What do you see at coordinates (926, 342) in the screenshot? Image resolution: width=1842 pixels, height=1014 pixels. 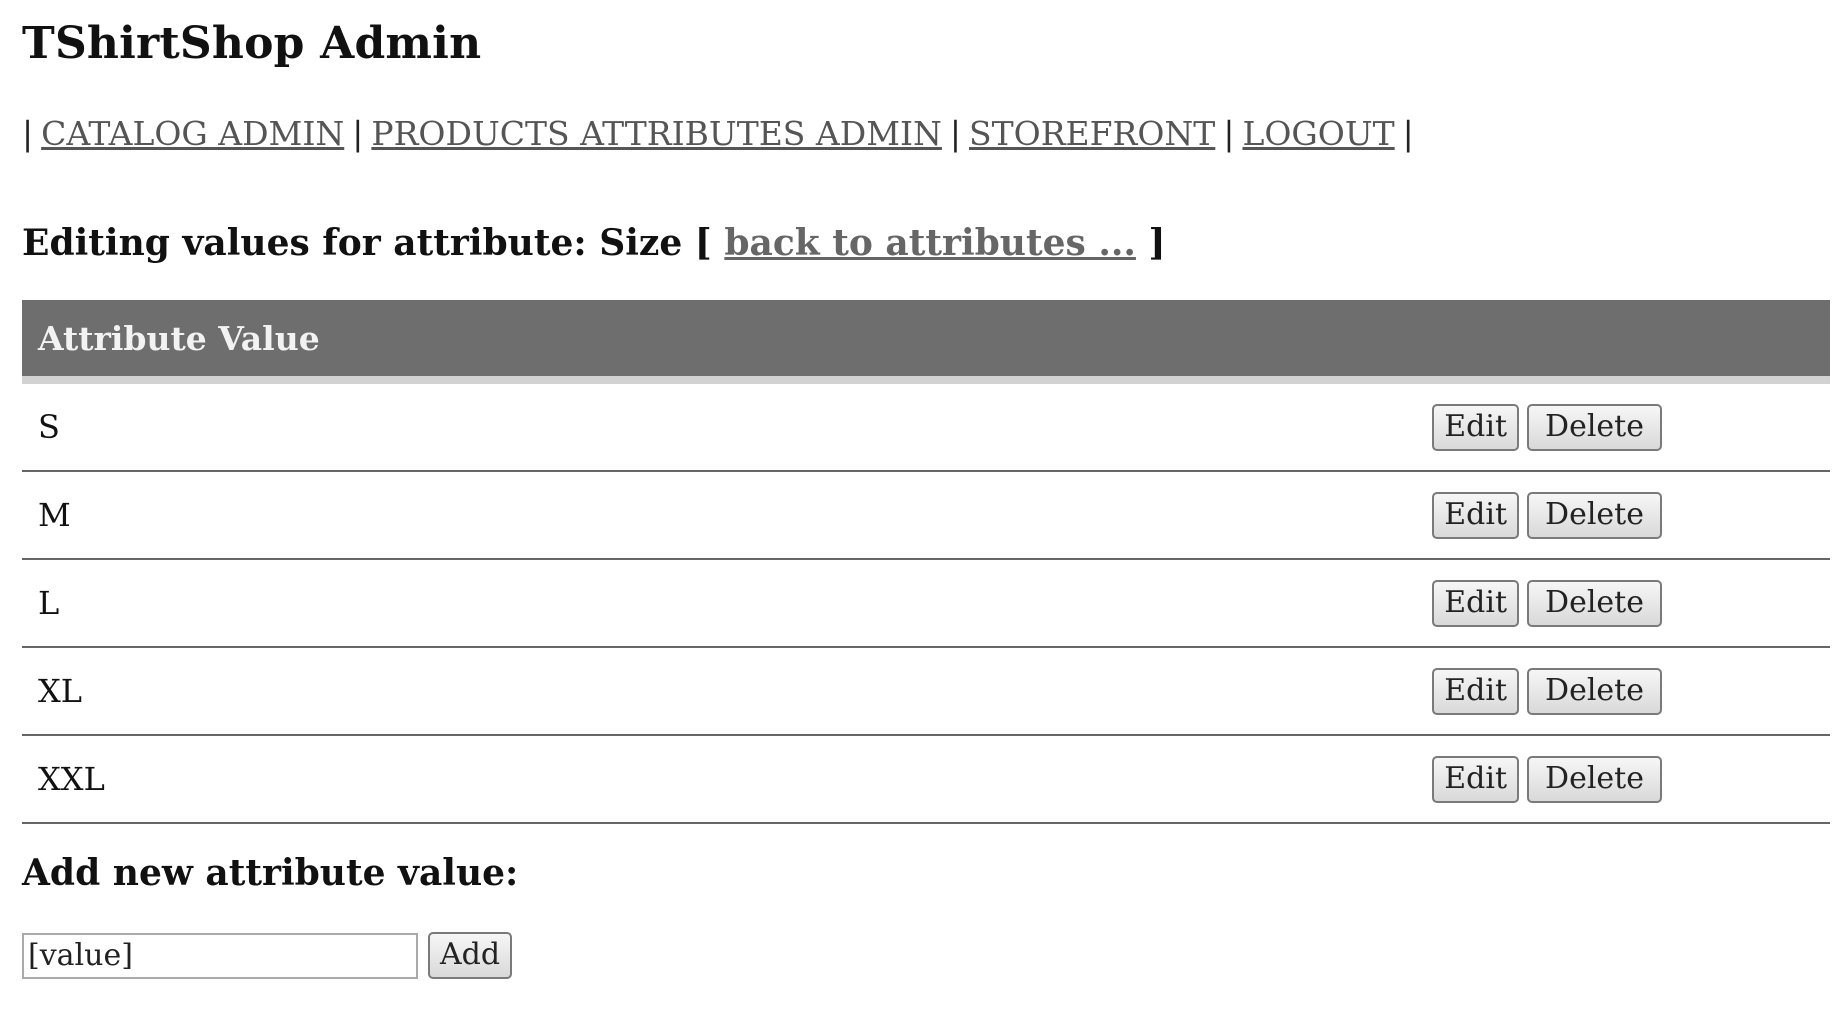 I see `column-header-attribute-value: Attribute Value` at bounding box center [926, 342].